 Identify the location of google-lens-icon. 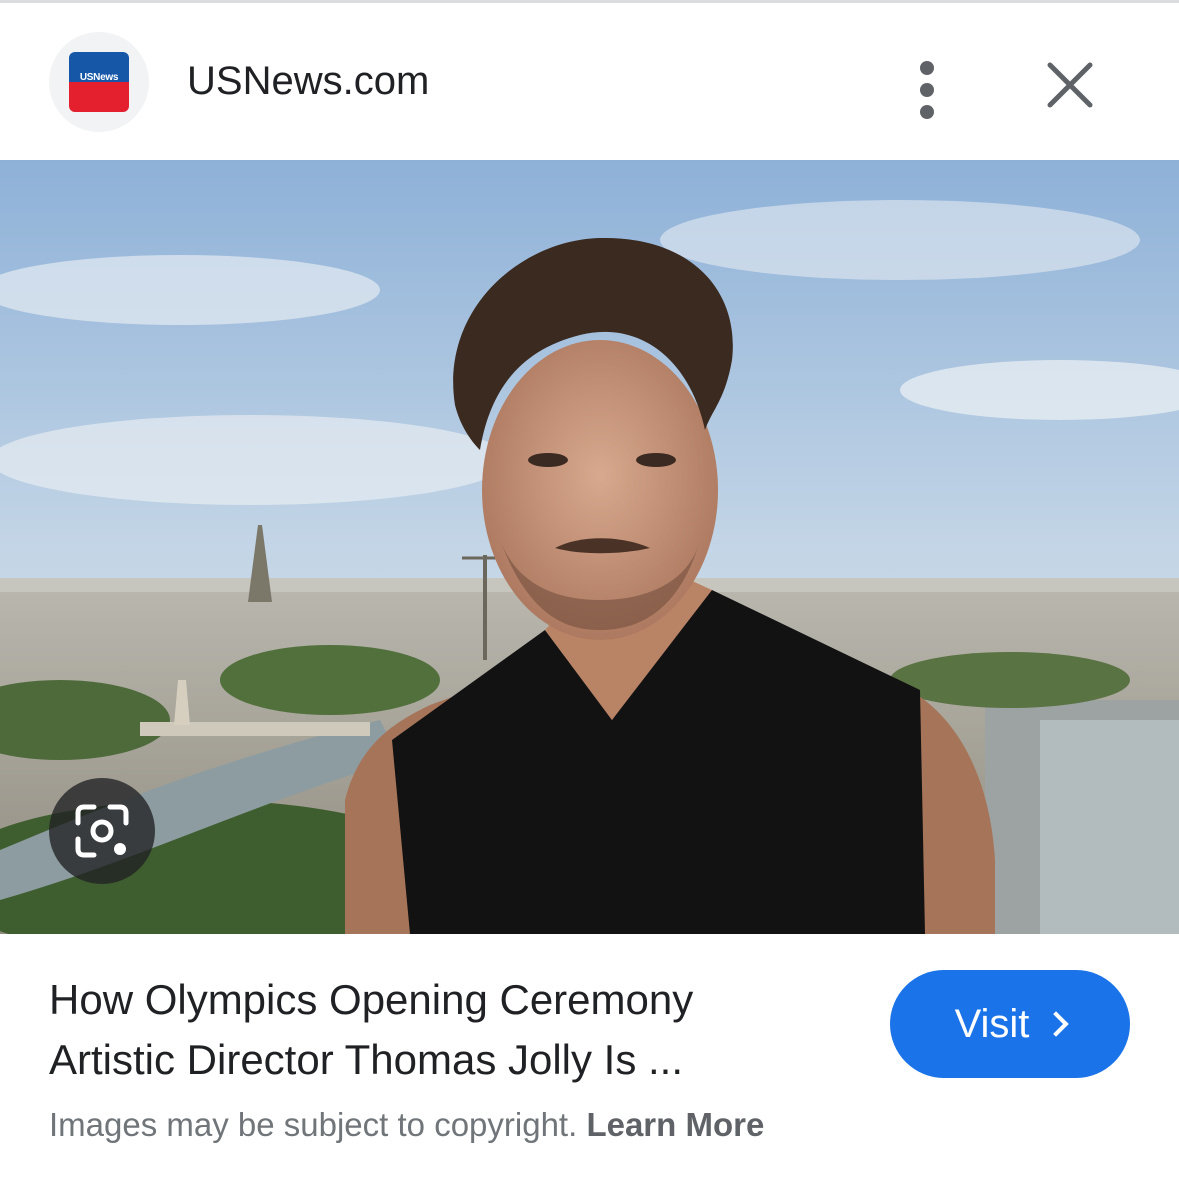
(102, 831).